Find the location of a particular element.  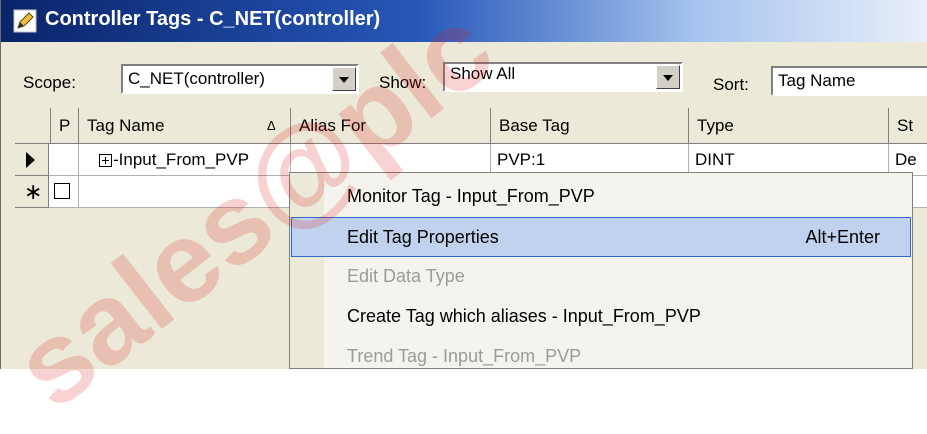

row-selector-header is located at coordinates (33, 126).